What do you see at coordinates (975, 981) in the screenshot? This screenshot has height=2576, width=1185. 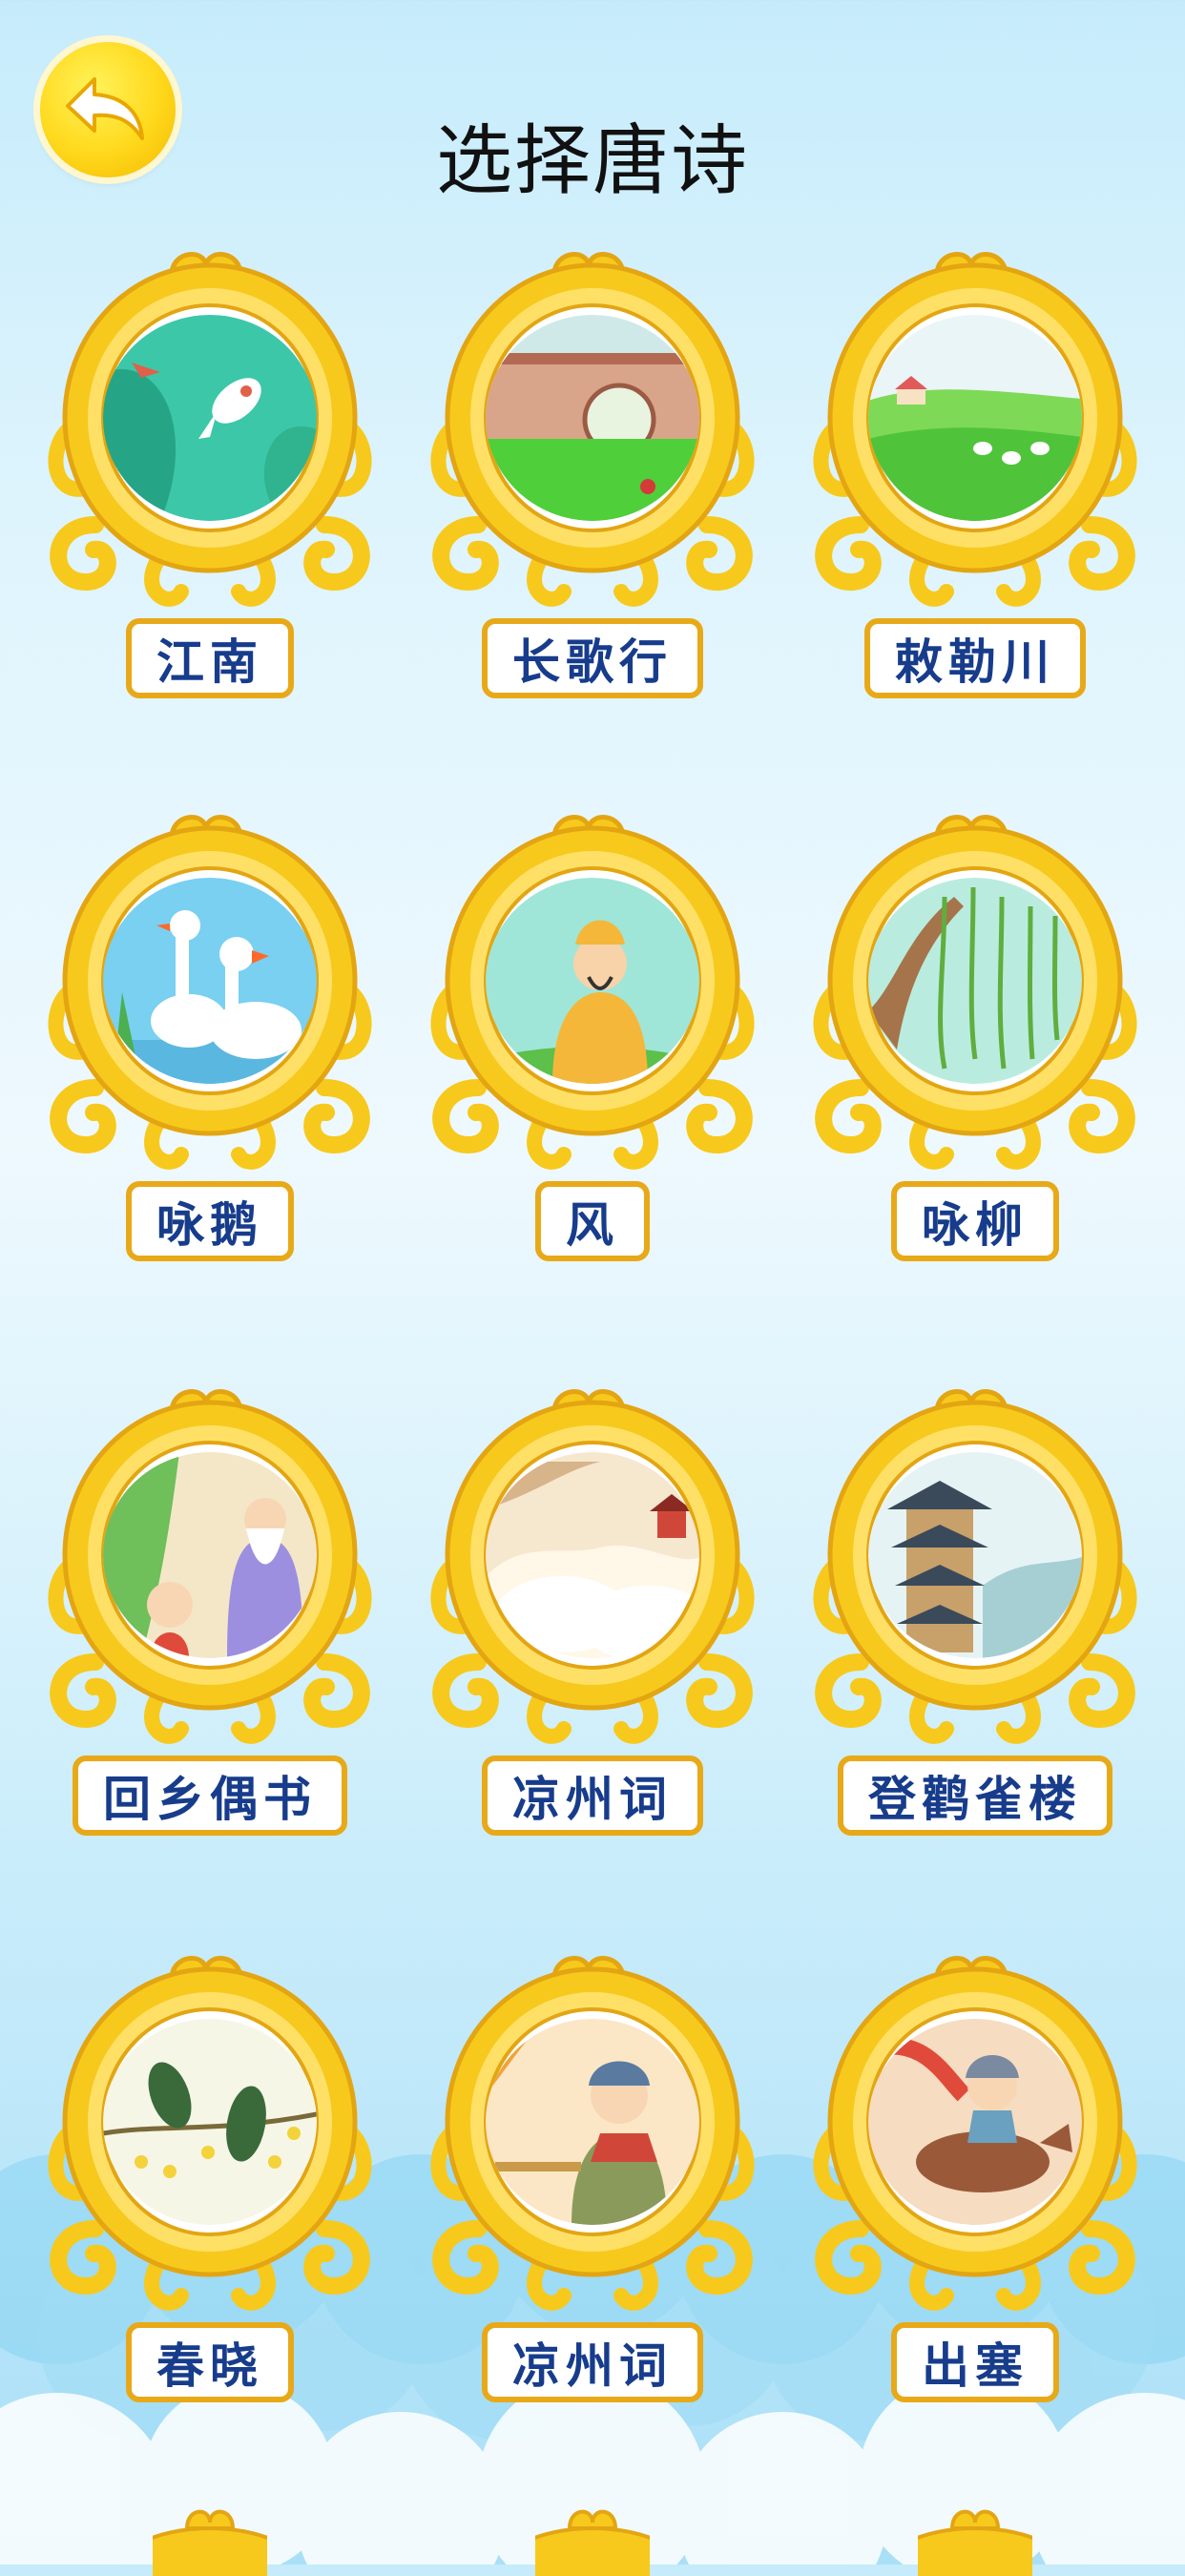 I see `willow-tree-icon` at bounding box center [975, 981].